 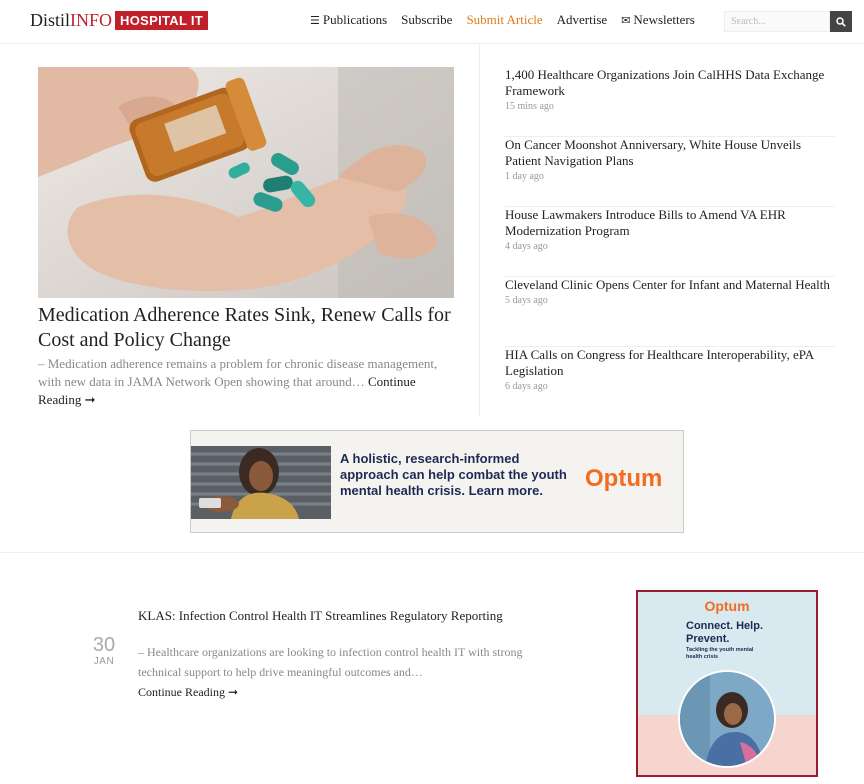 What do you see at coordinates (529, 106) in the screenshot?
I see `list-item-time: 15 mins ago` at bounding box center [529, 106].